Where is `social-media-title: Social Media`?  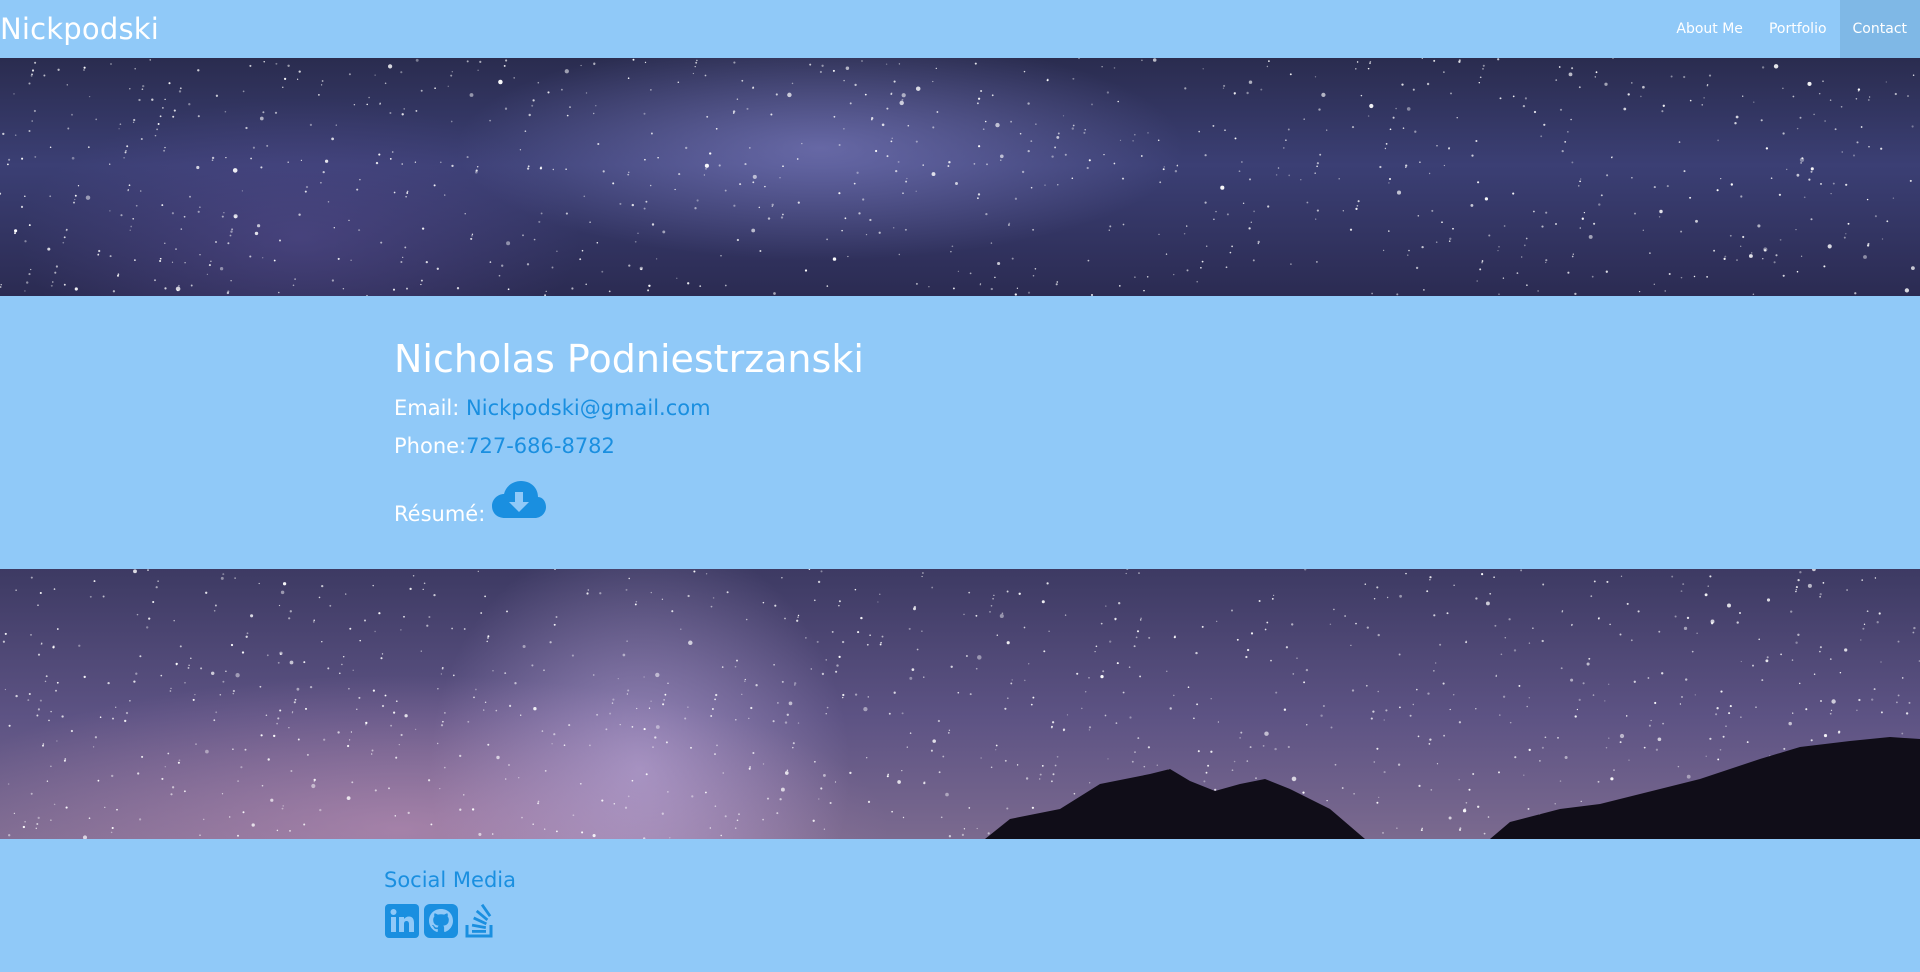
social-media-title: Social Media is located at coordinates (450, 880).